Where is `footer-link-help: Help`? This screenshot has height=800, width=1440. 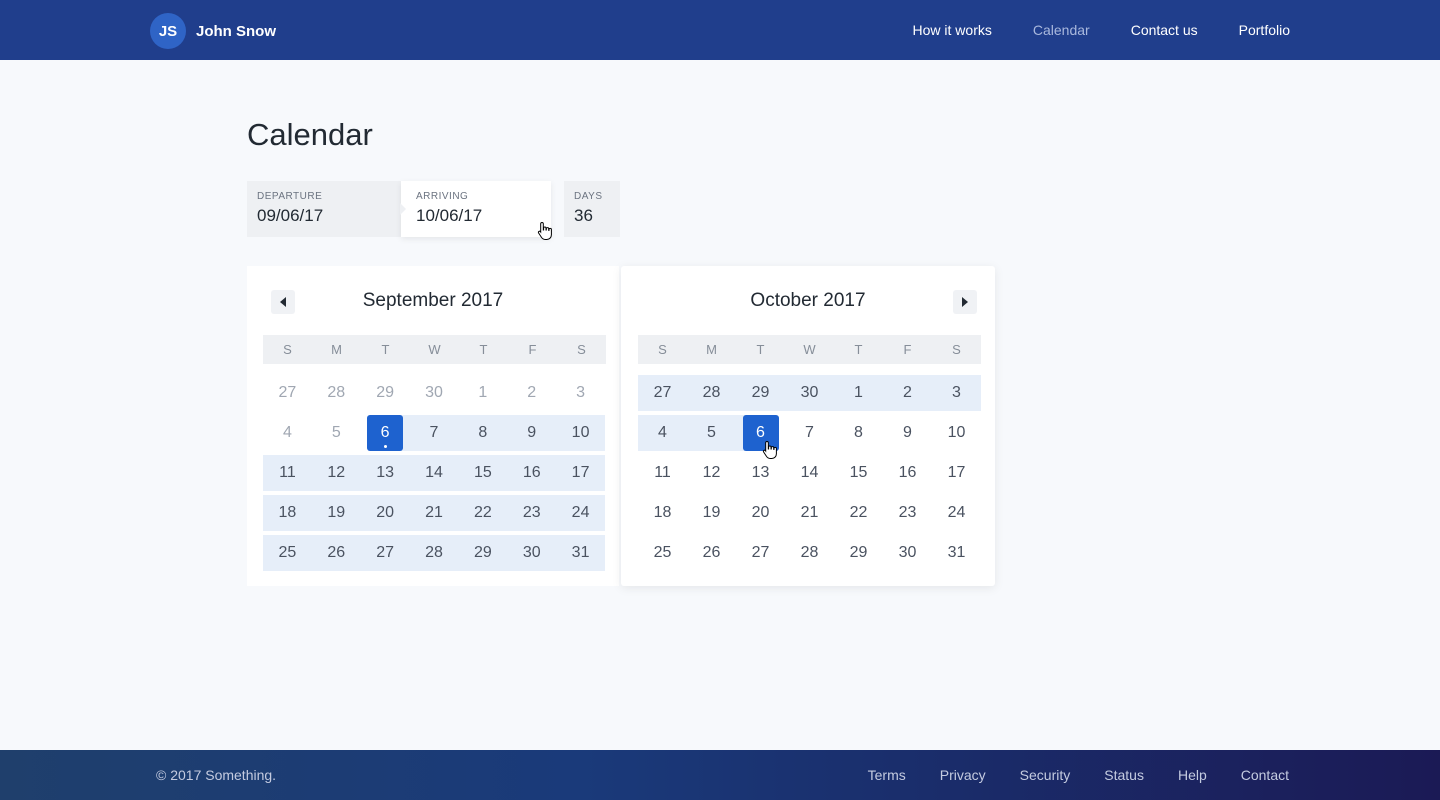 footer-link-help: Help is located at coordinates (1192, 775).